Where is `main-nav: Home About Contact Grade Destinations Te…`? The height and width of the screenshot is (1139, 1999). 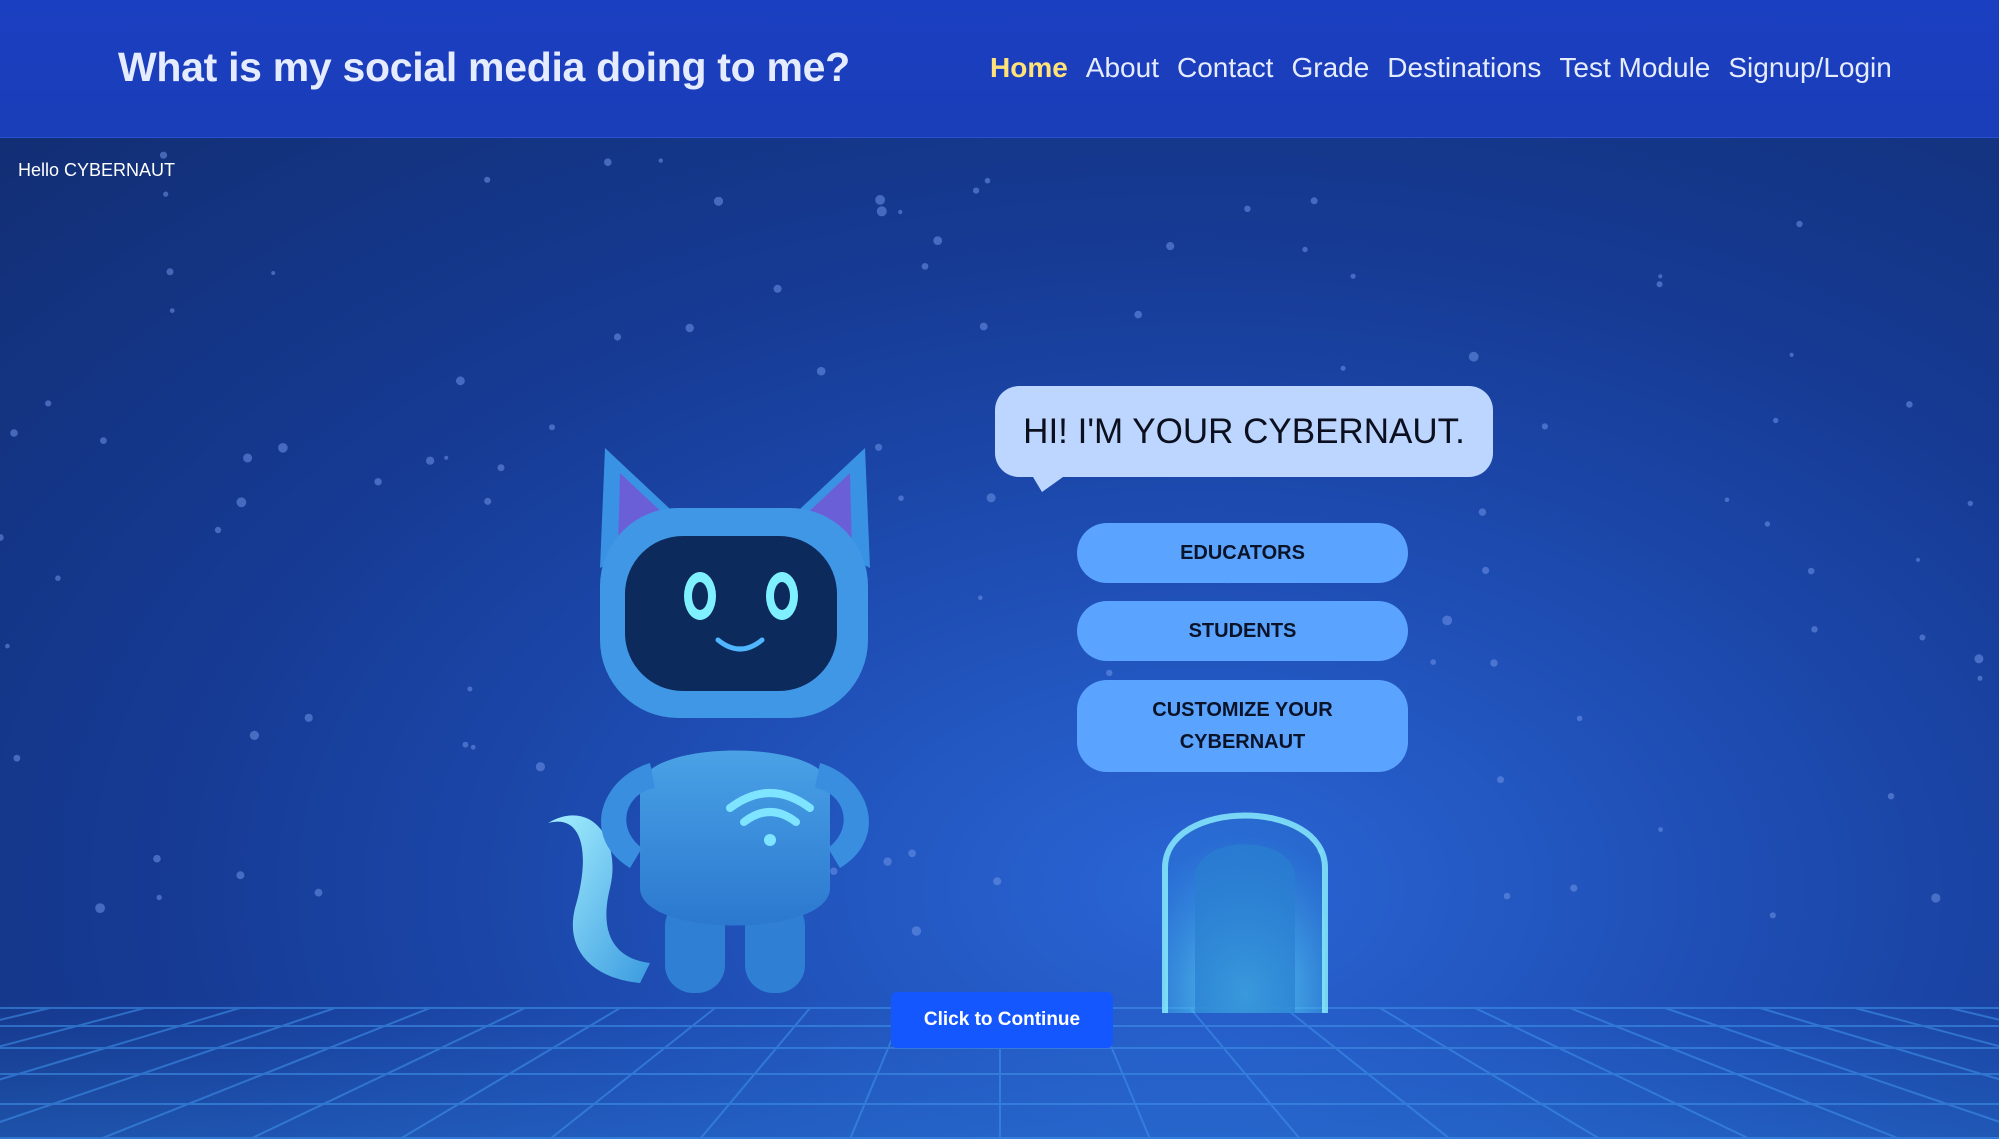
main-nav: Home About Contact Grade Destinations Te… is located at coordinates (1441, 68).